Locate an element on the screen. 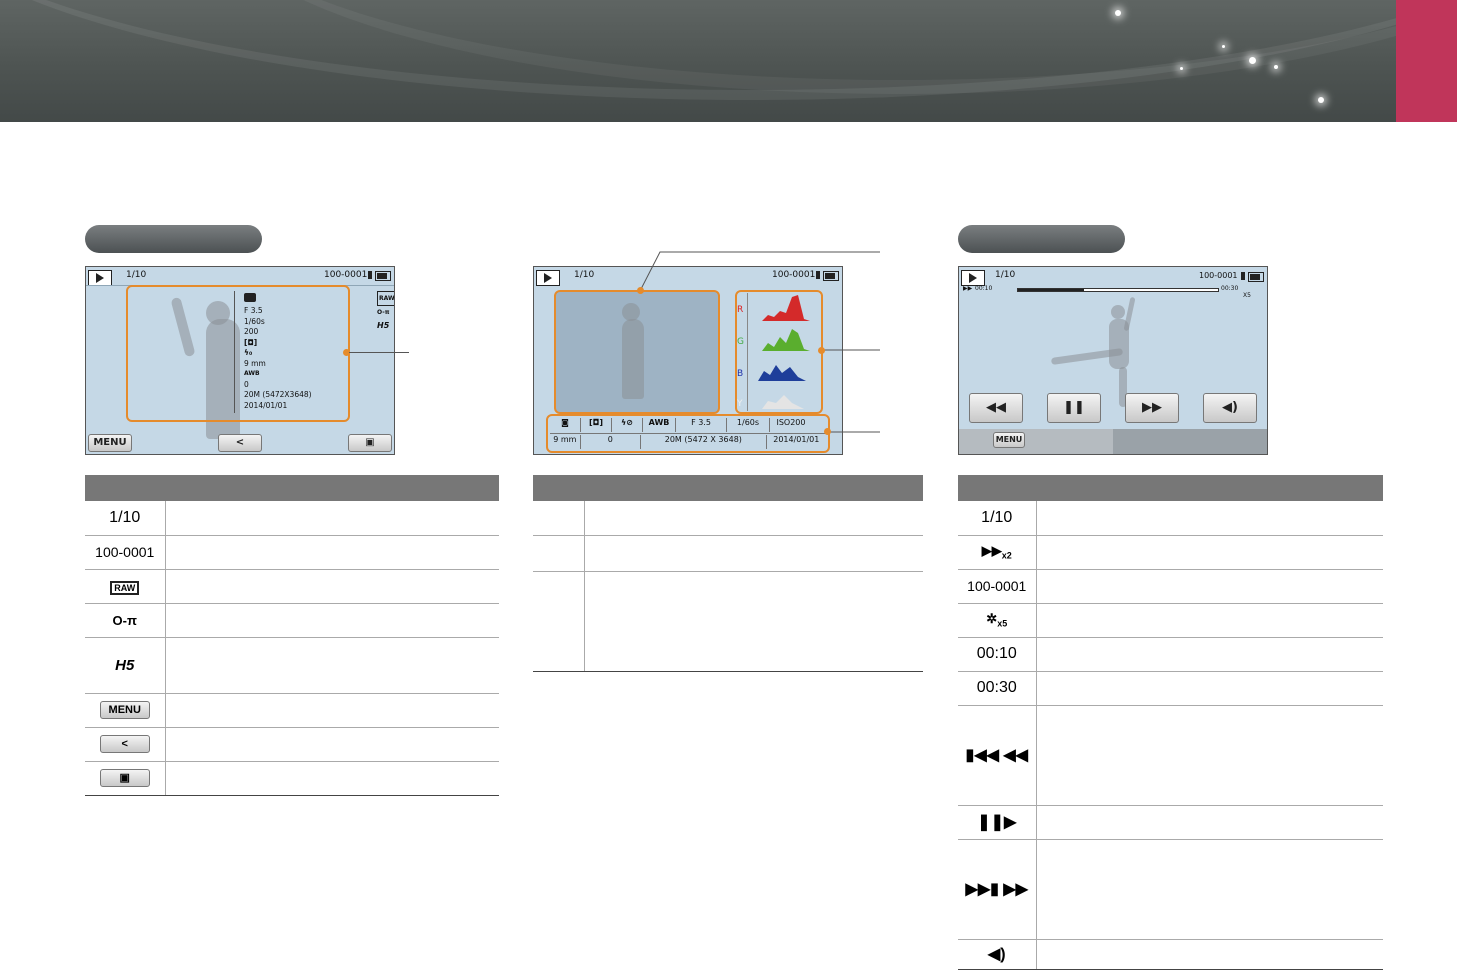 Image resolution: width=1457 pixels, height=975 pixels. header-icon-col is located at coordinates (125, 488).